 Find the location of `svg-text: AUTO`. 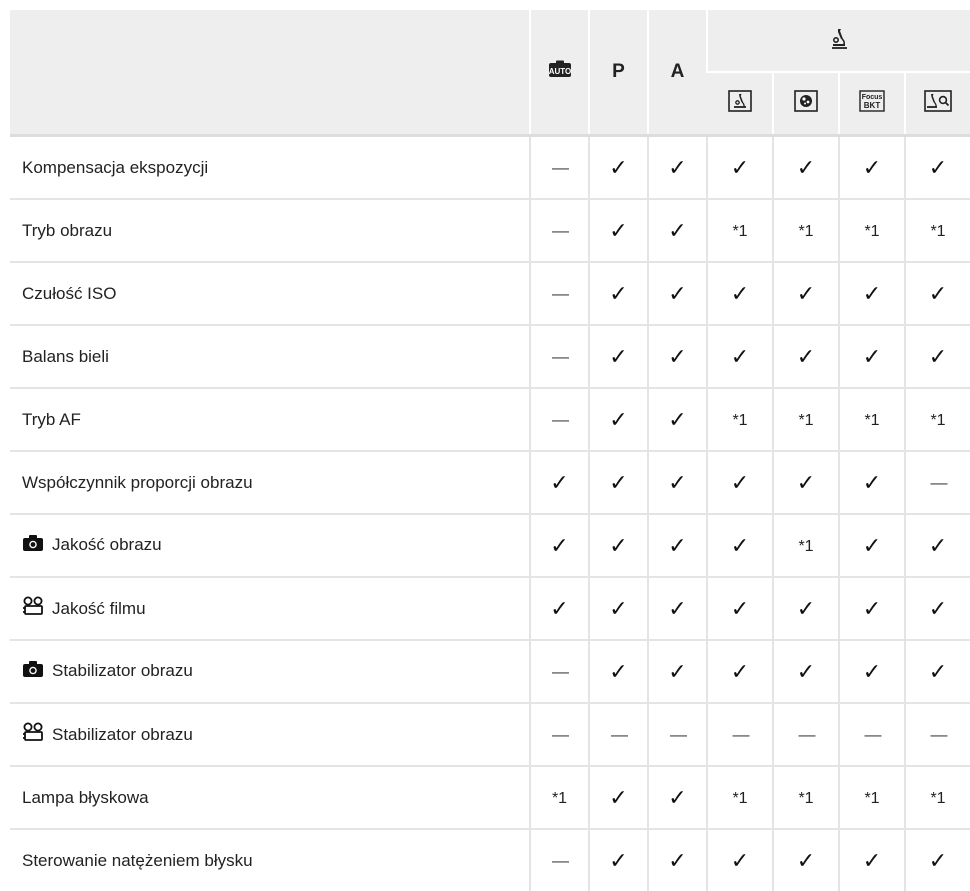

svg-text: AUTO is located at coordinates (559, 71).